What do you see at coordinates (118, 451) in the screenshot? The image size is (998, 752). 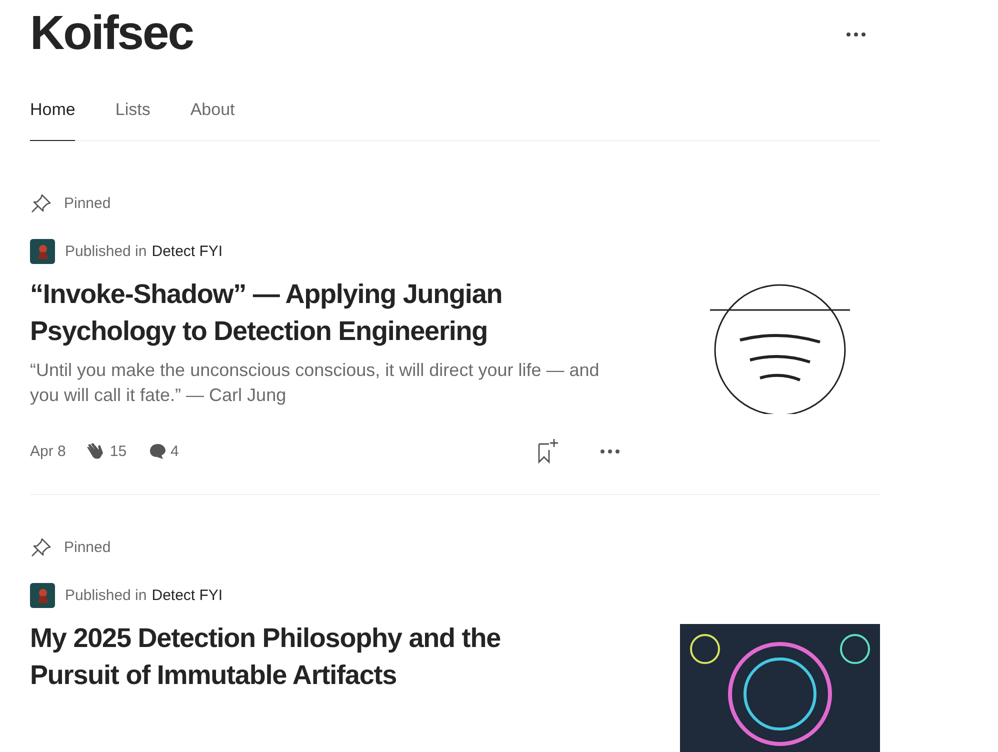 I see `clap-count: 15` at bounding box center [118, 451].